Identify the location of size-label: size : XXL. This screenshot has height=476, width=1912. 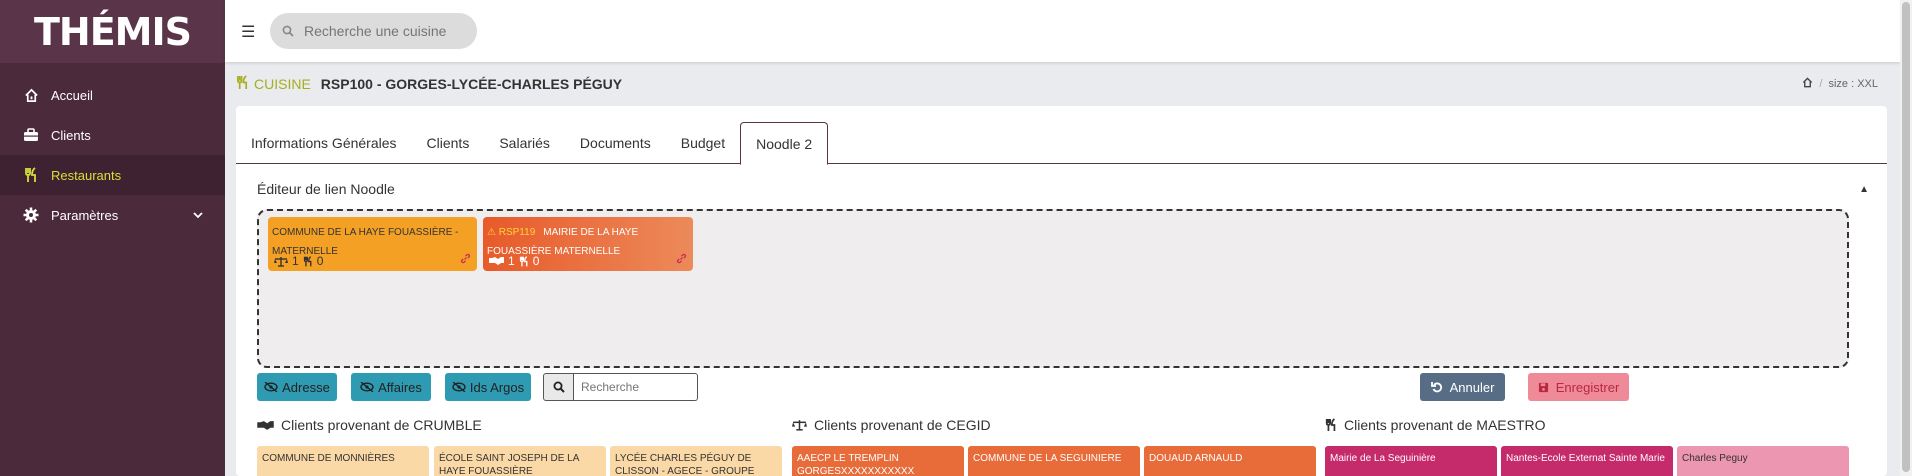
(1853, 84).